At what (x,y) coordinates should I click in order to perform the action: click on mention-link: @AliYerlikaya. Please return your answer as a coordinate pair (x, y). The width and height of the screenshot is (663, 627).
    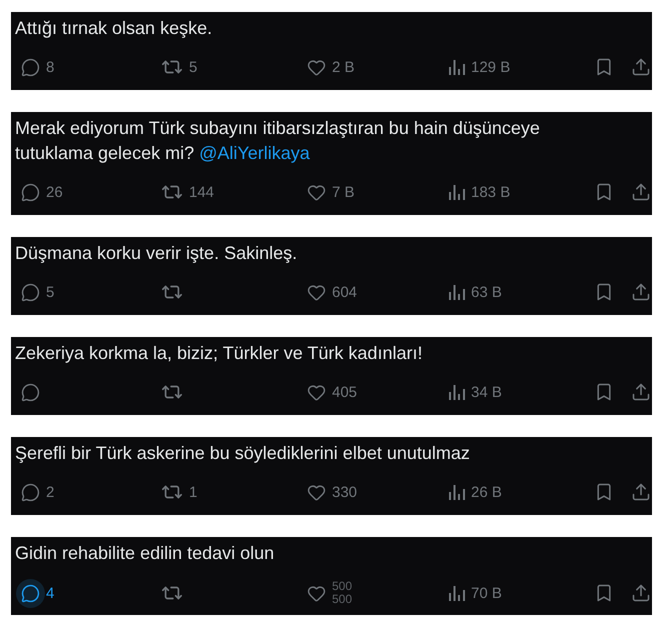
    Looking at the image, I should click on (254, 153).